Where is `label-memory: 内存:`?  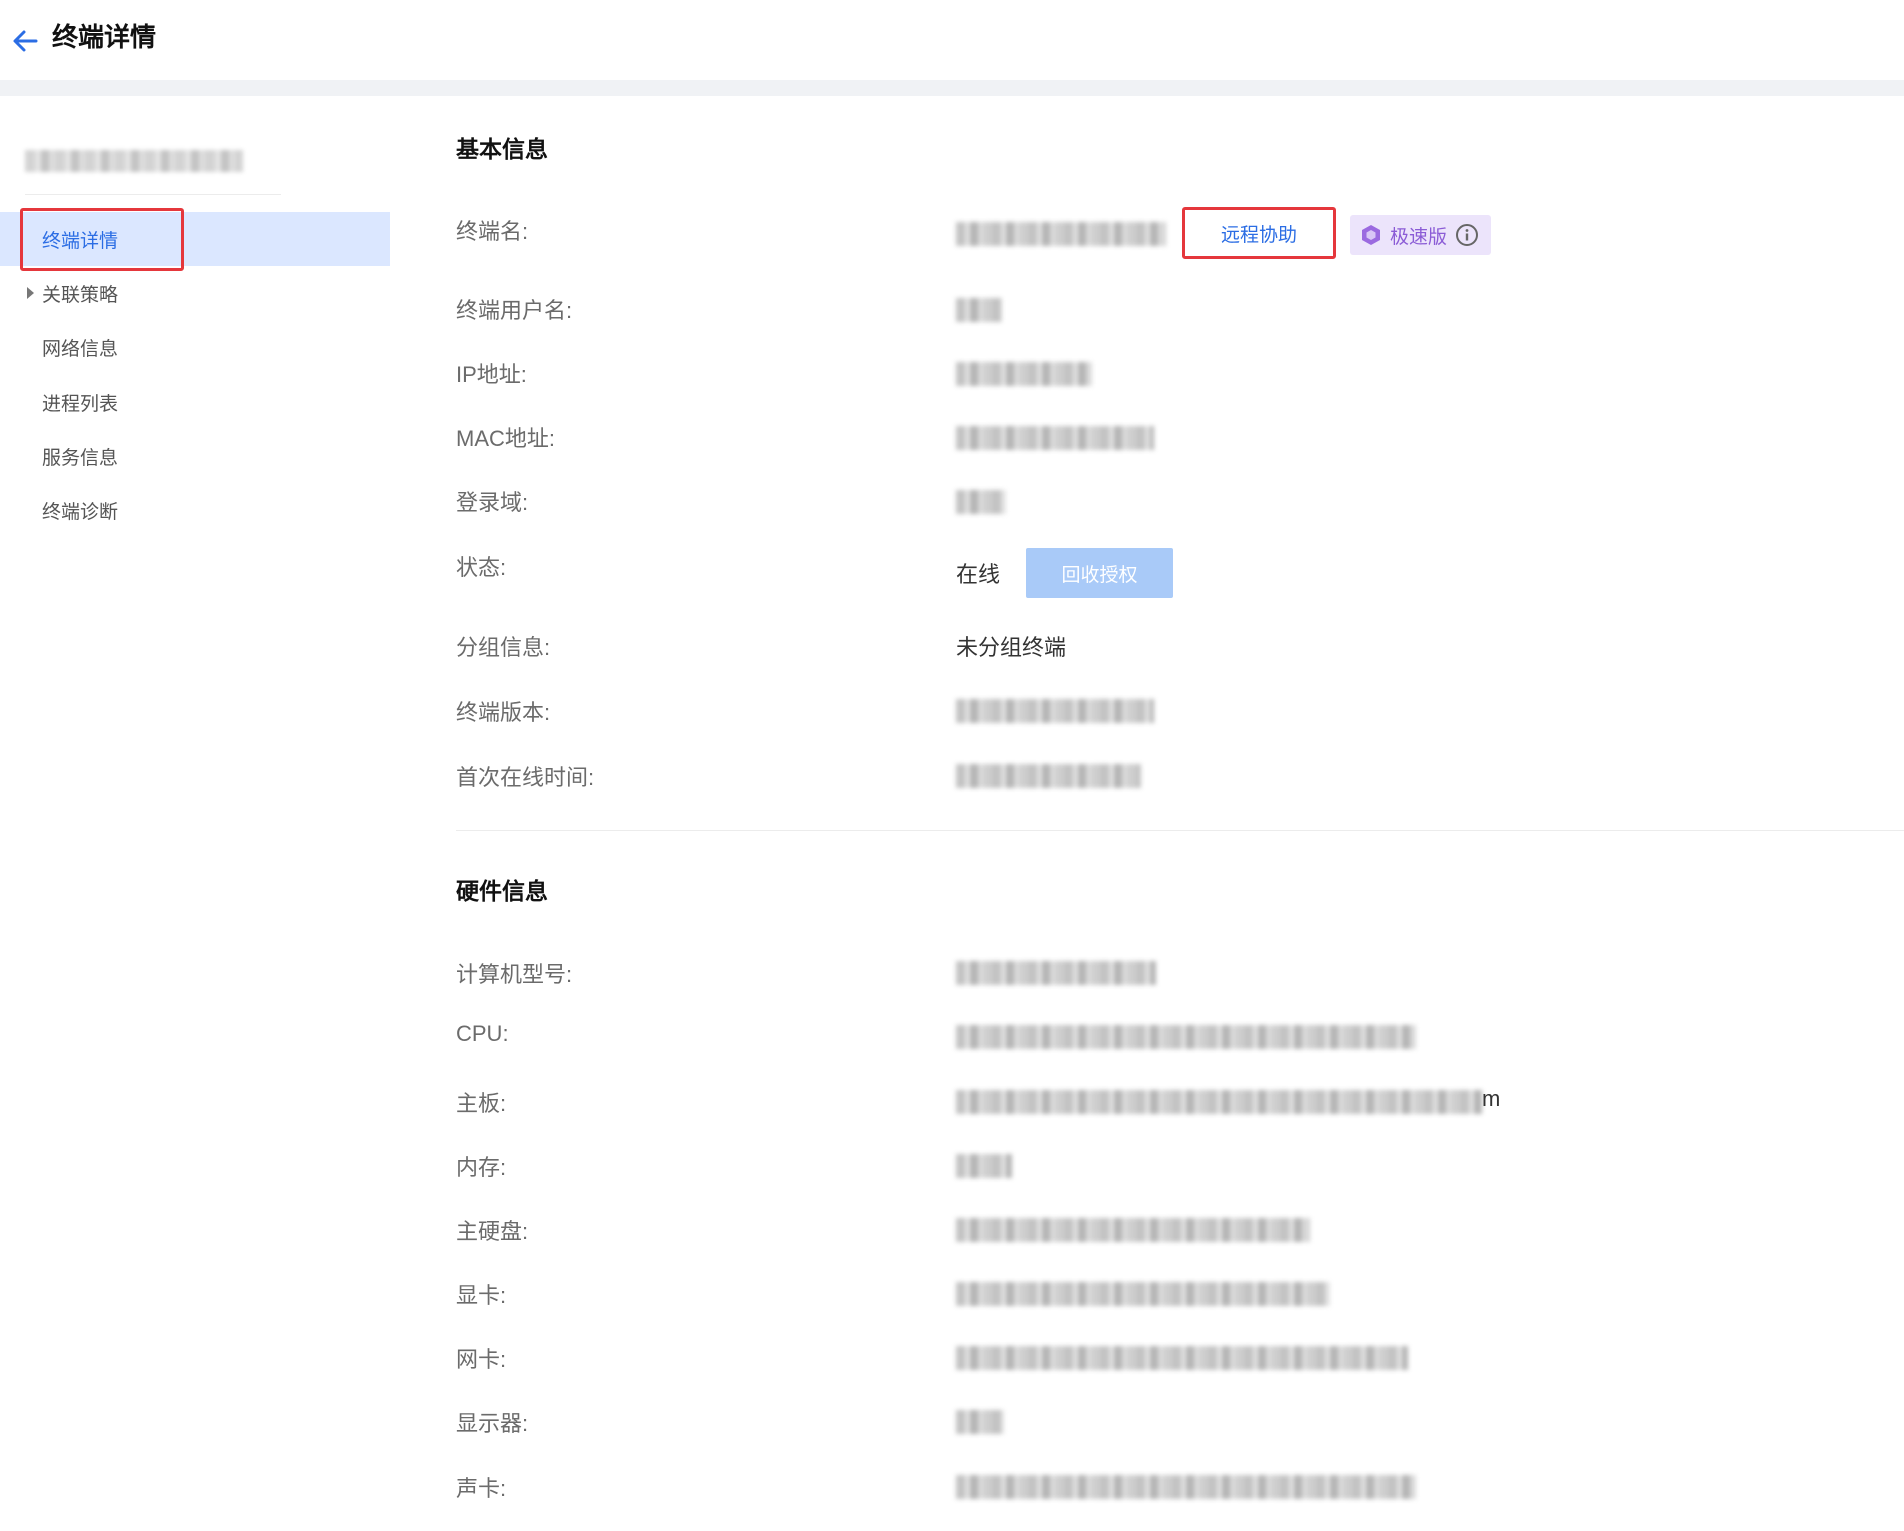 label-memory: 内存: is located at coordinates (481, 1167).